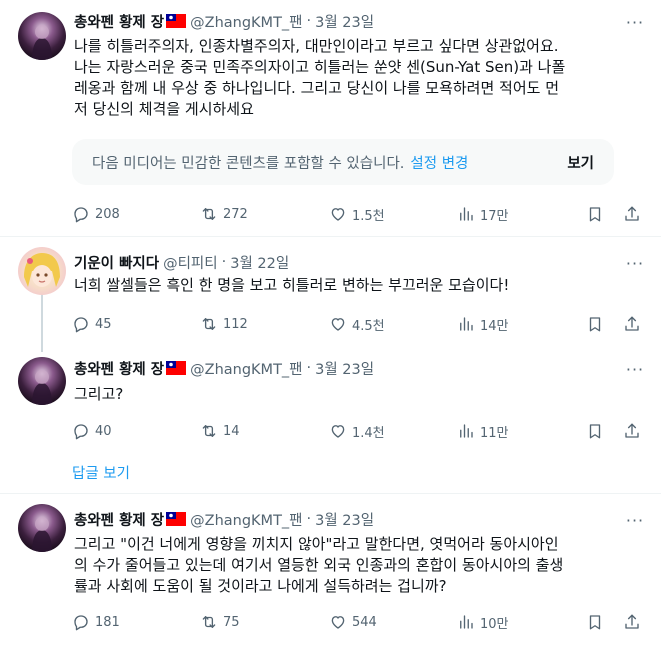 Image resolution: width=661 pixels, height=647 pixels. I want to click on views-button: 14만, so click(483, 324).